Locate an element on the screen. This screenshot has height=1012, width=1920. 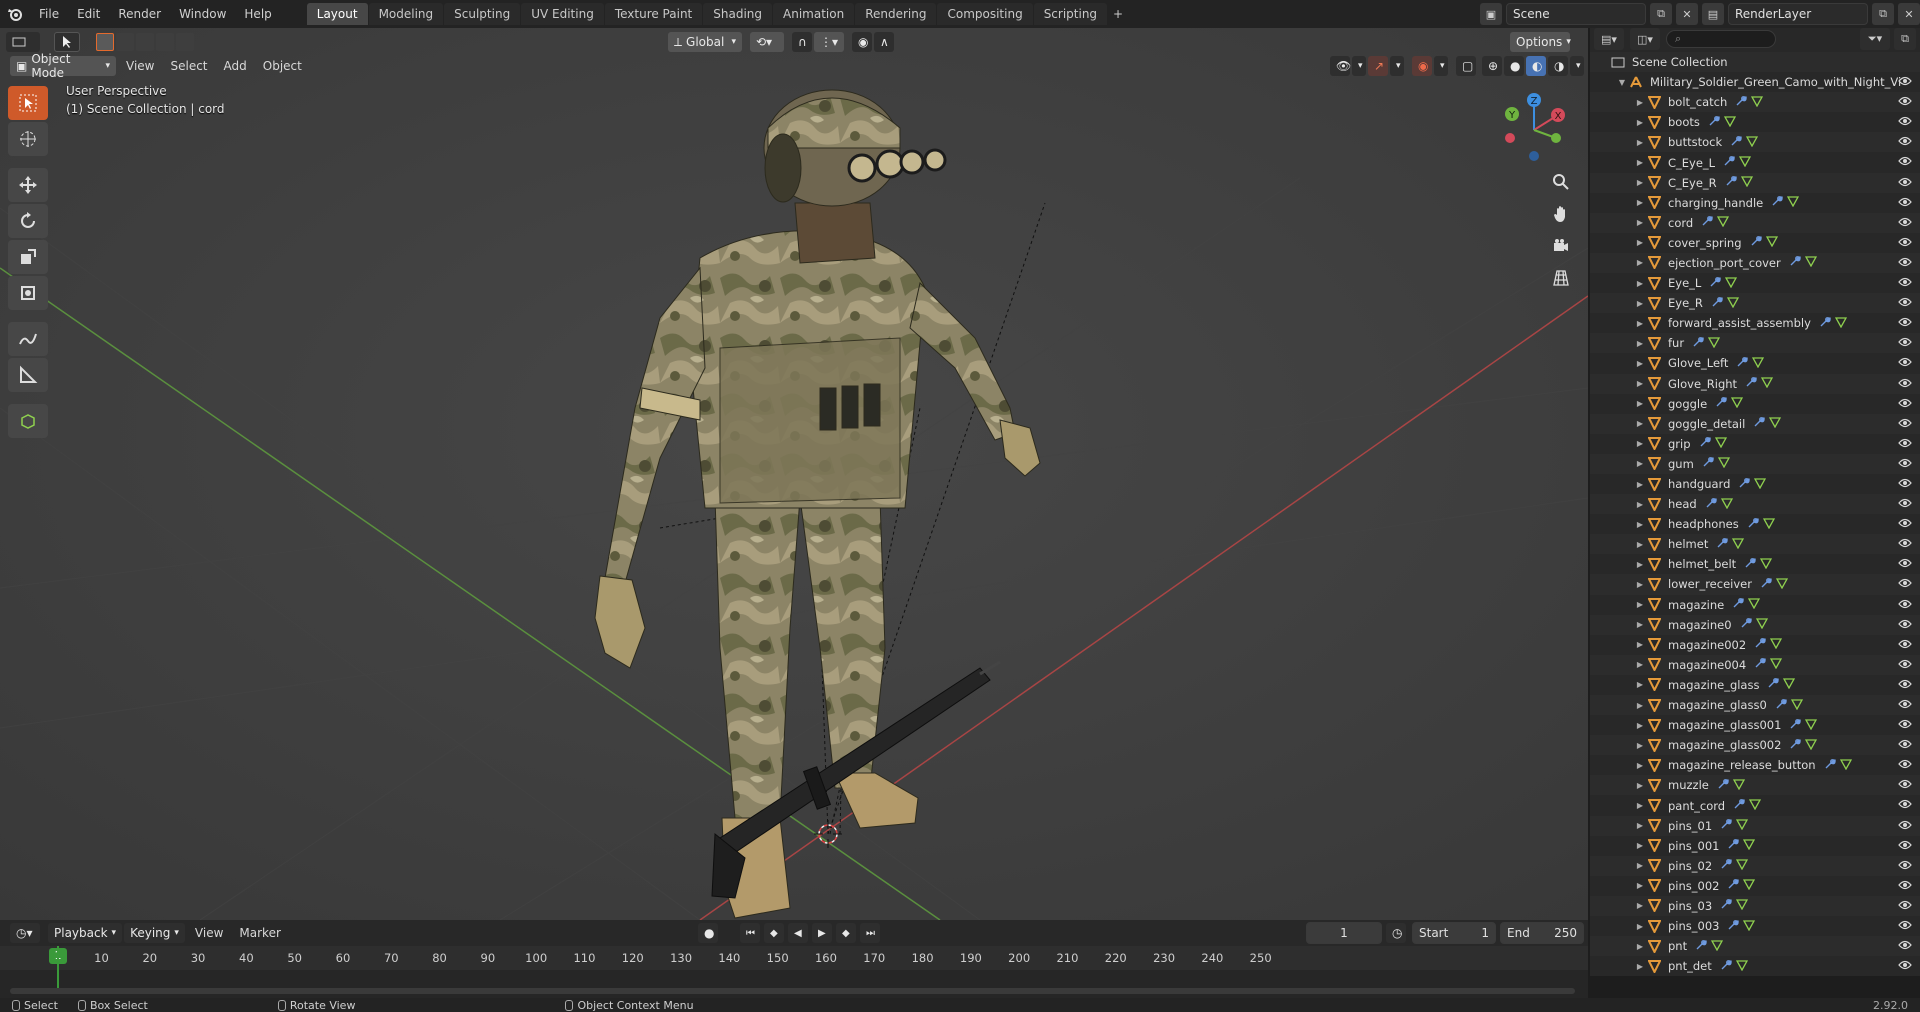
outliner-item-magazine002: ▶ magazine002 is located at coordinates (1755, 645).